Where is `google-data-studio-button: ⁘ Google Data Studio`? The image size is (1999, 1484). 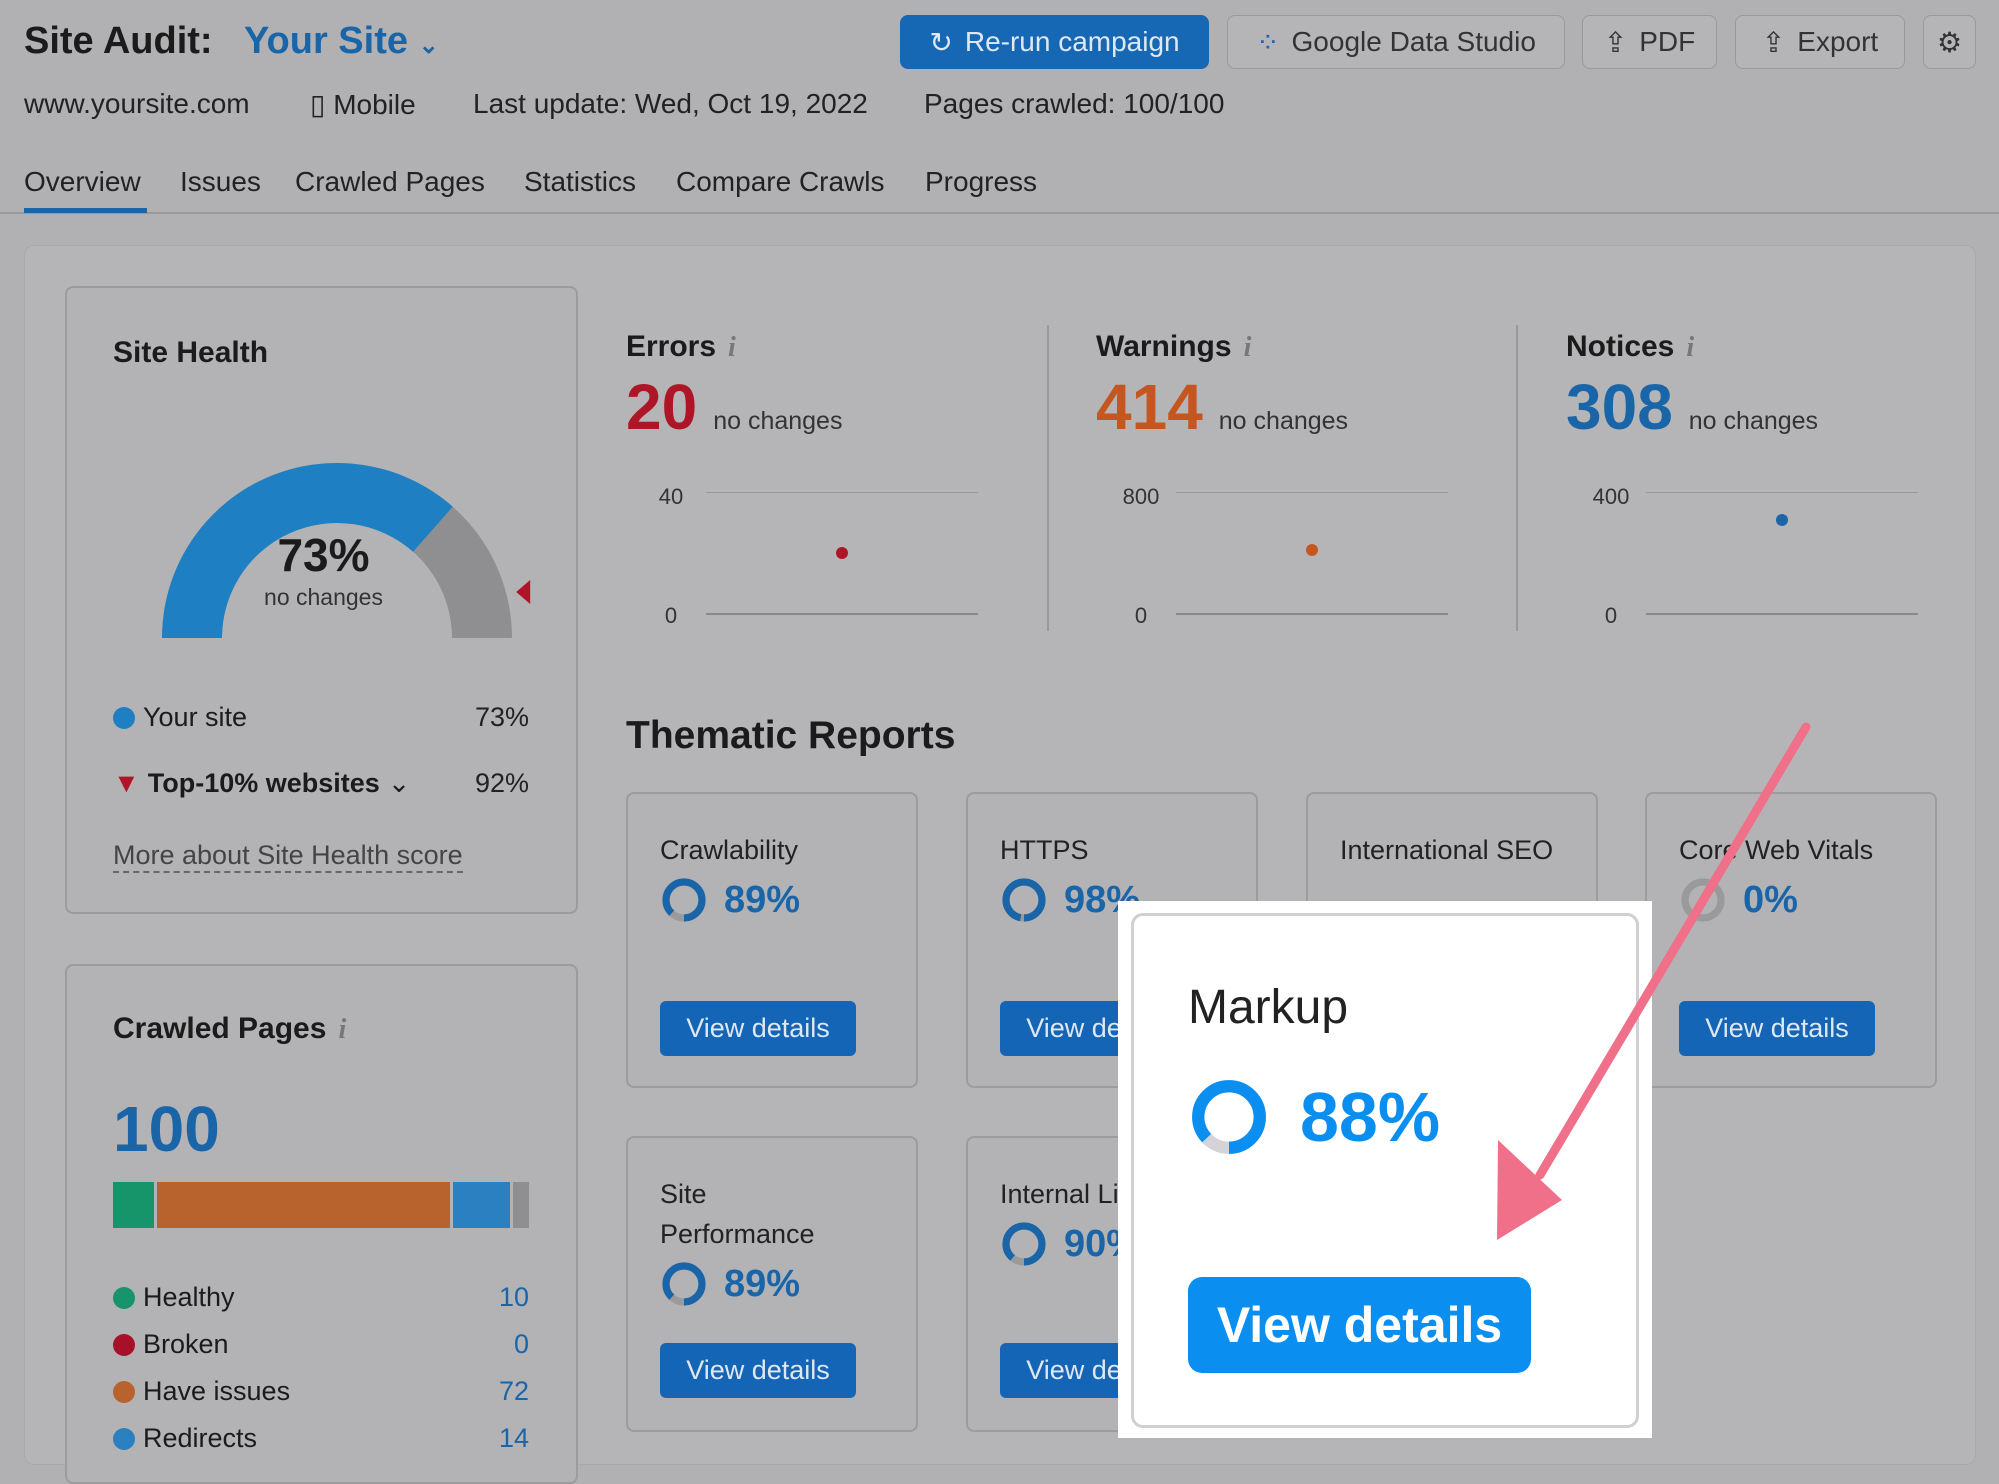 google-data-studio-button: ⁘ Google Data Studio is located at coordinates (1396, 42).